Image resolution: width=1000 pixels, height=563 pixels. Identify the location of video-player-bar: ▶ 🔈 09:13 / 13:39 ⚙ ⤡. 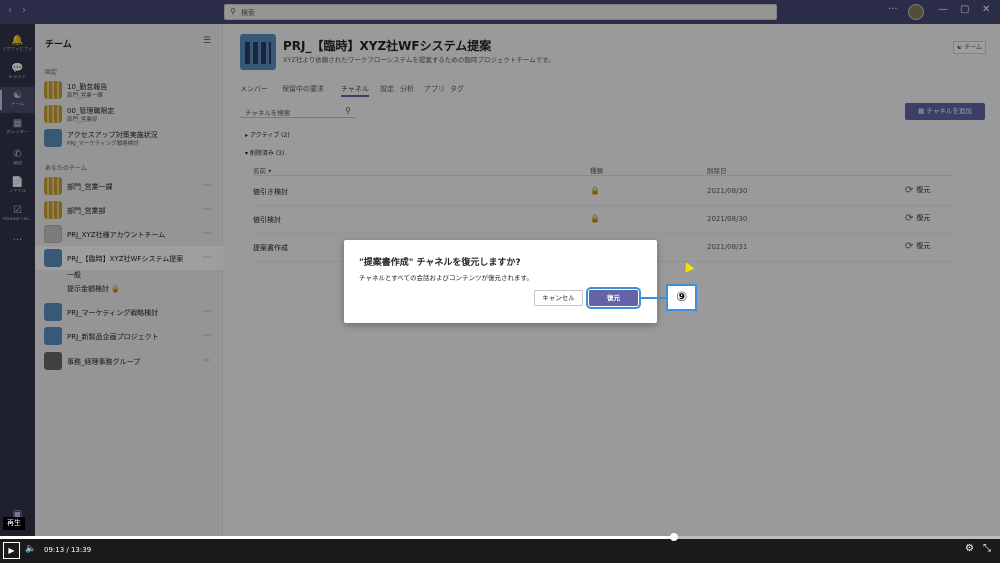
(500, 551).